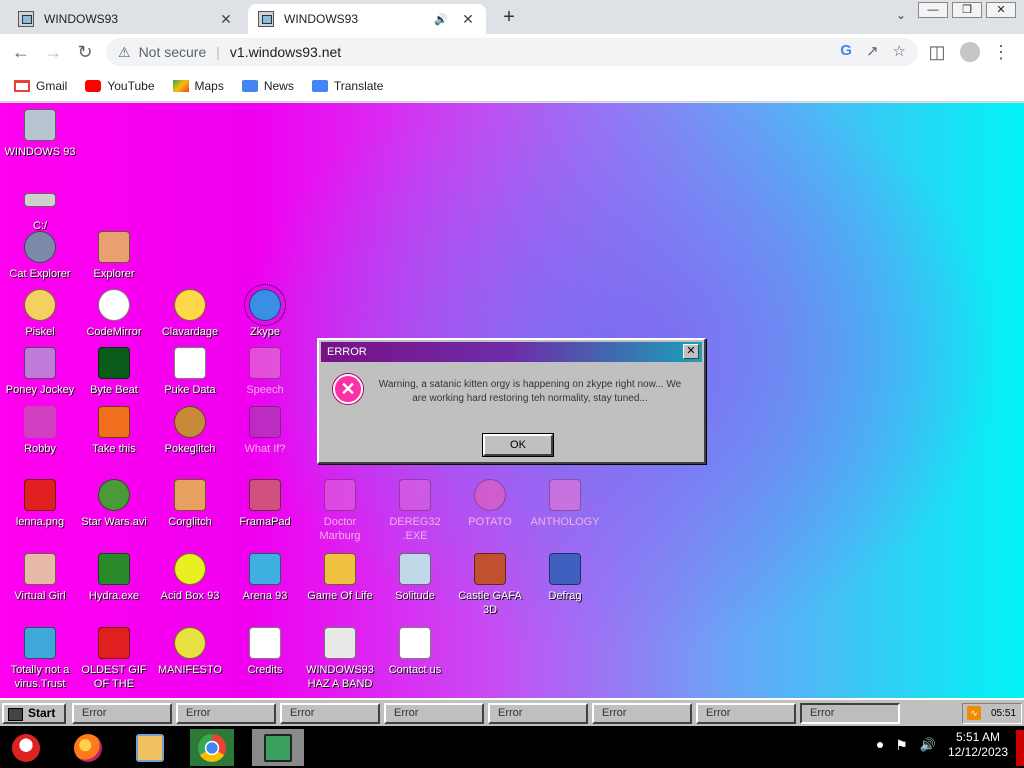 This screenshot has height=768, width=1024. I want to click on desktop-icon-band: WINDOWS93 HAZ A BAND, so click(340, 659).